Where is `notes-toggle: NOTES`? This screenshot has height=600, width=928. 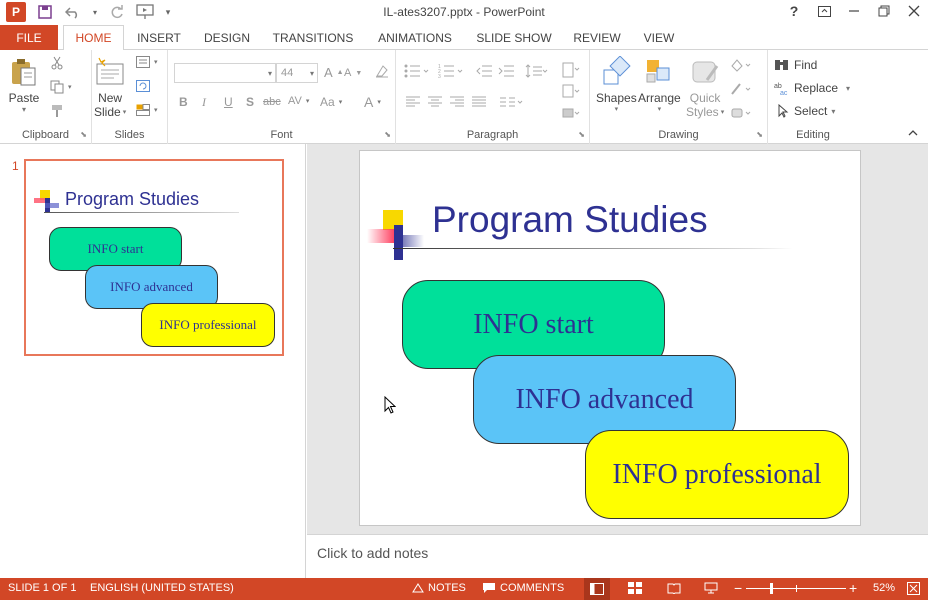
notes-toggle: NOTES is located at coordinates (439, 588).